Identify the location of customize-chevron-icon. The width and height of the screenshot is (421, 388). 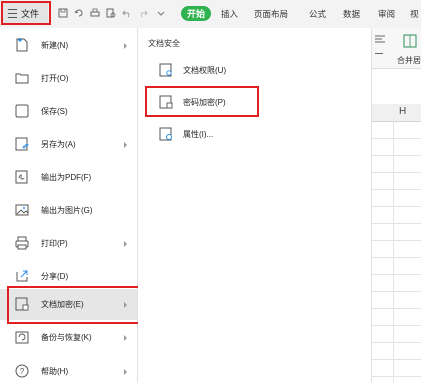
(161, 13).